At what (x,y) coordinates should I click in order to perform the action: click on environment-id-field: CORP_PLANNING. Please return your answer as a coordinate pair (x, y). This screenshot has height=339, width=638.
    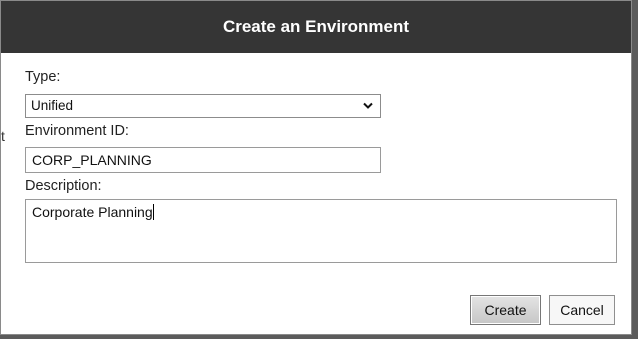
    Looking at the image, I should click on (203, 160).